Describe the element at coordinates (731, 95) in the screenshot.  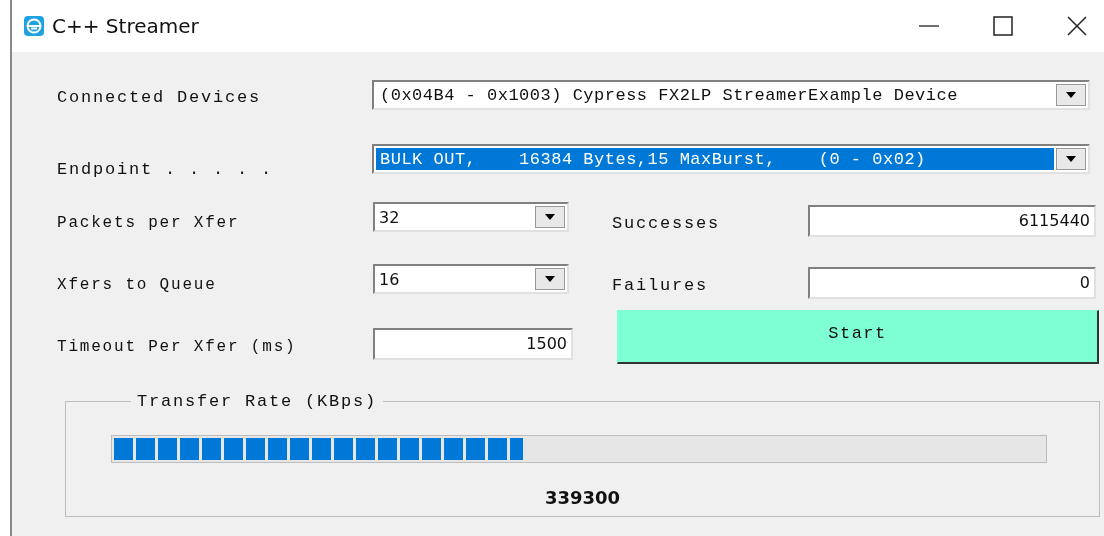
I see `dropdown: (0x04B4 - 0x1003) Cypress FX2LP StreamerExample Device` at that location.